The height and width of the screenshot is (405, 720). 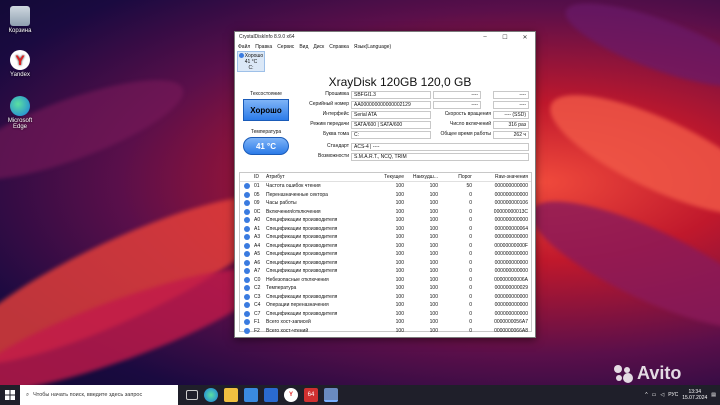 What do you see at coordinates (385, 203) in the screenshot?
I see `table-row: 09 Часы работы 100 100 0 000000000106` at bounding box center [385, 203].